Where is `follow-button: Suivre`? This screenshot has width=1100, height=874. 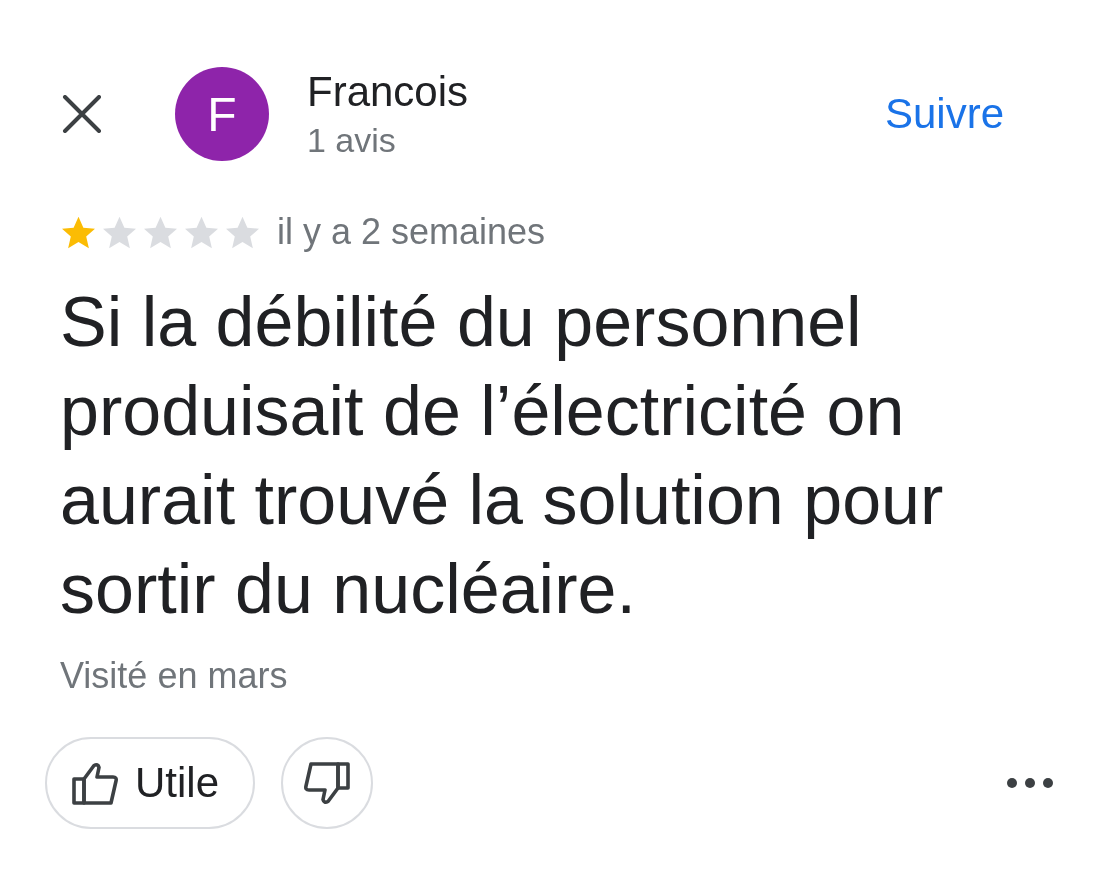
follow-button: Suivre is located at coordinates (944, 114).